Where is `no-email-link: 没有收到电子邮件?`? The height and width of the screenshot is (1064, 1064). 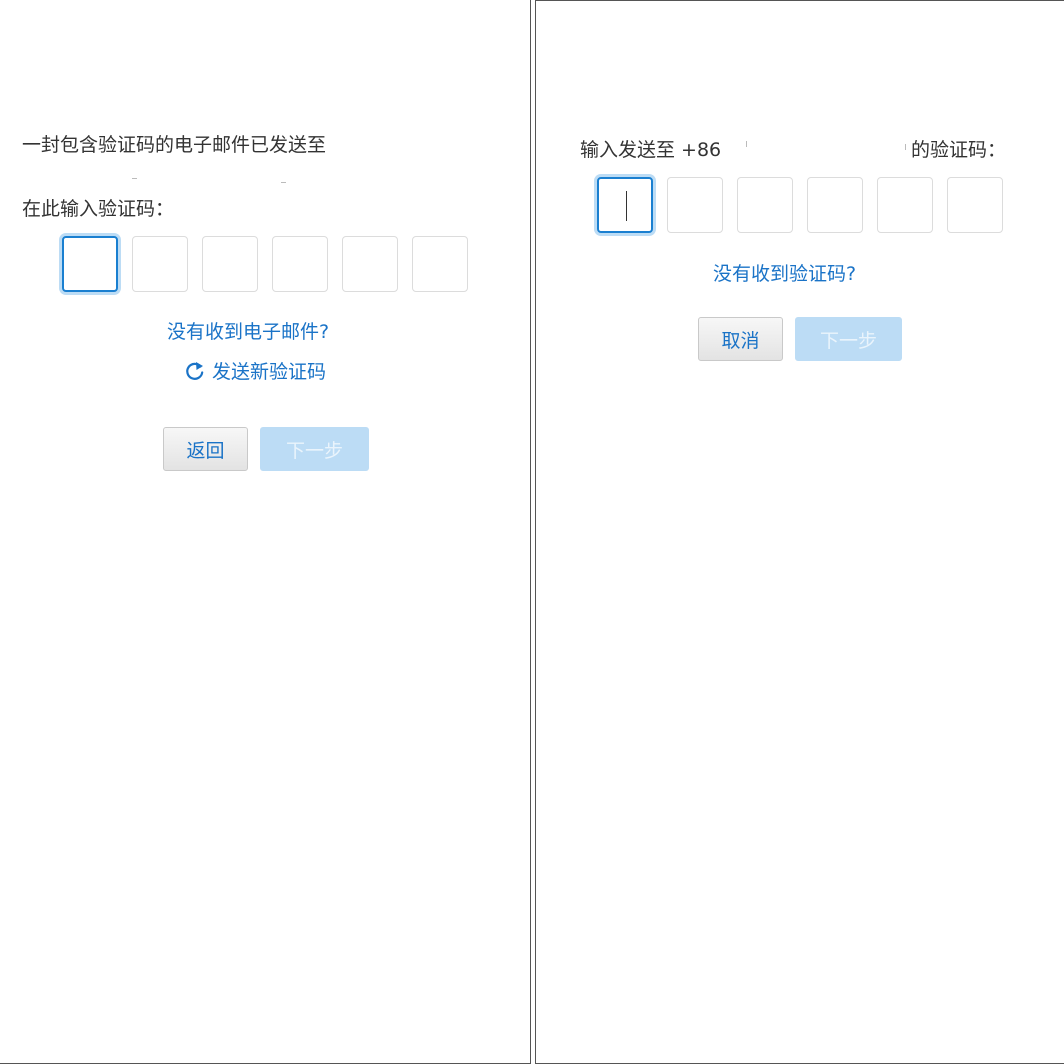
no-email-link: 没有收到电子邮件? is located at coordinates (248, 330).